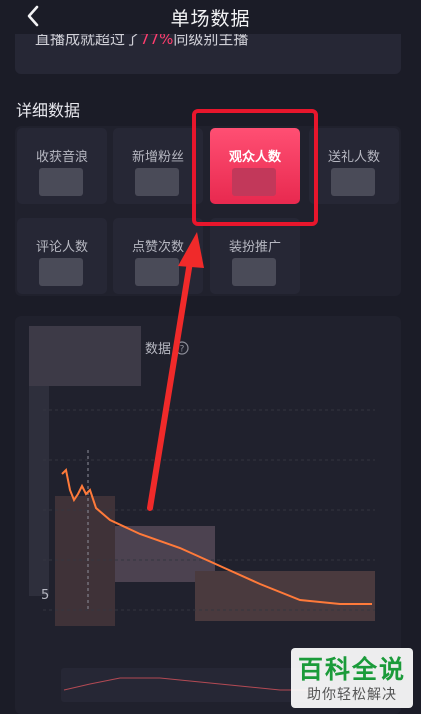  I want to click on achievement-percent: 77%, so click(157, 41).